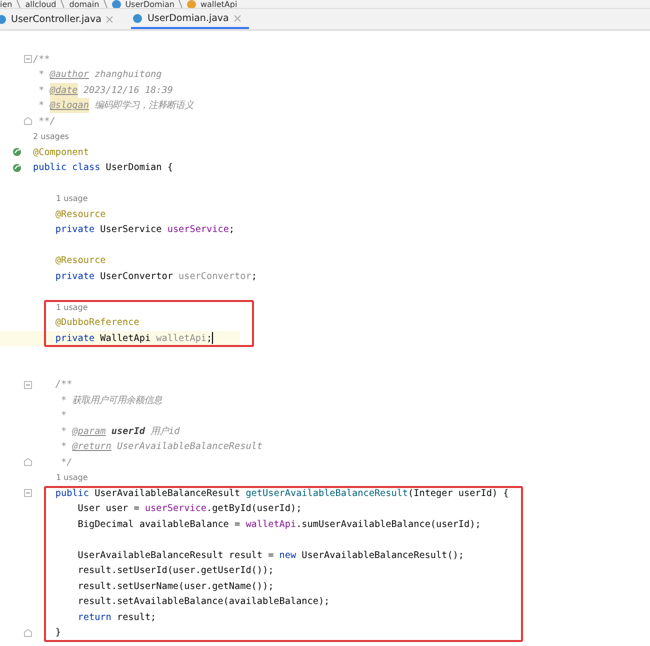 The image size is (650, 646). Describe the element at coordinates (189, 509) in the screenshot. I see `code-line: User user = userService.getById(userId);` at that location.